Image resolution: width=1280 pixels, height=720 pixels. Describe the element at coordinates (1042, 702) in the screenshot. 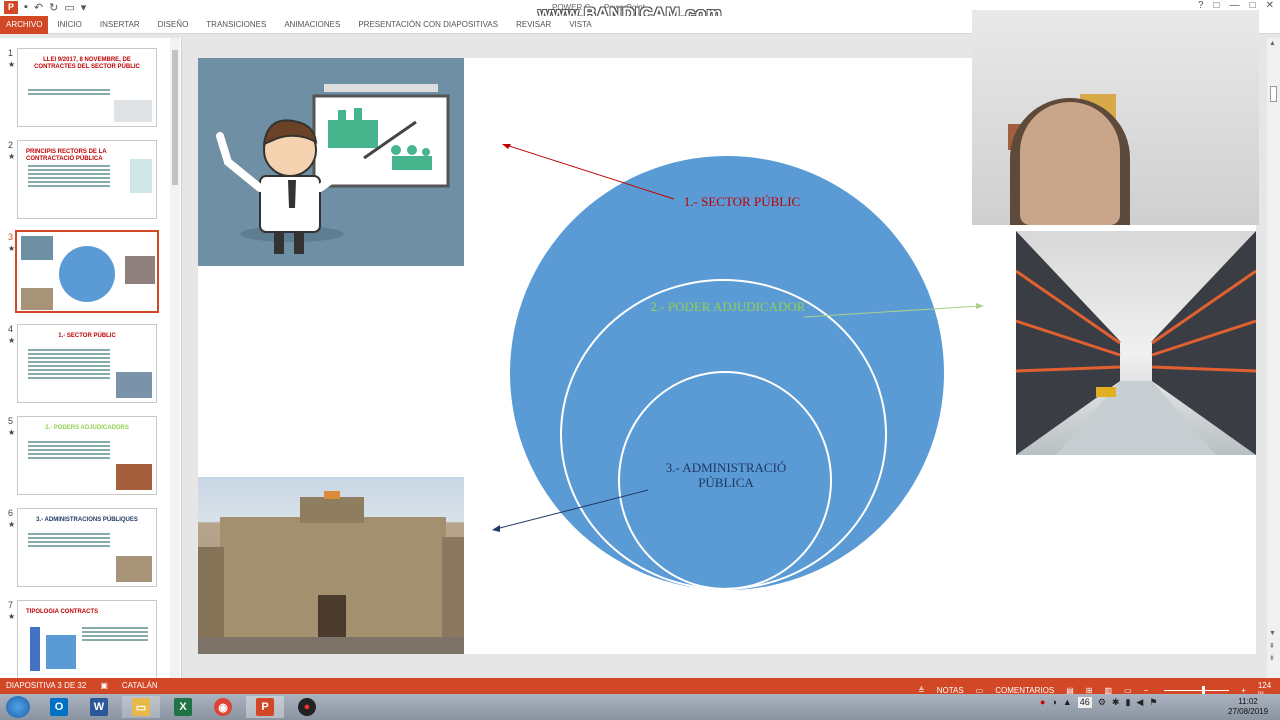

I see `record-icon: ●` at that location.